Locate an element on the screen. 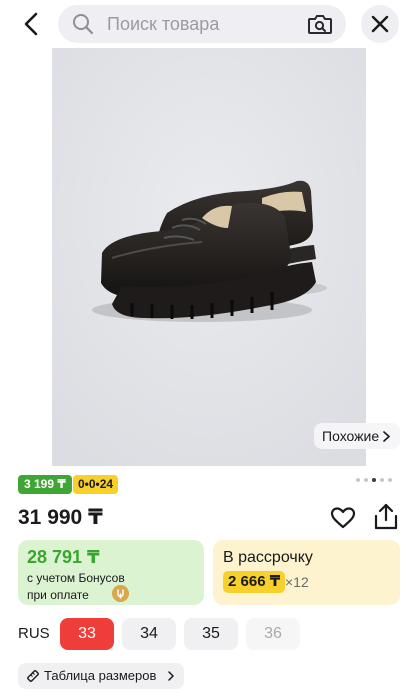 Image resolution: width=418 pixels, height=699 pixels. heart-icon is located at coordinates (343, 518).